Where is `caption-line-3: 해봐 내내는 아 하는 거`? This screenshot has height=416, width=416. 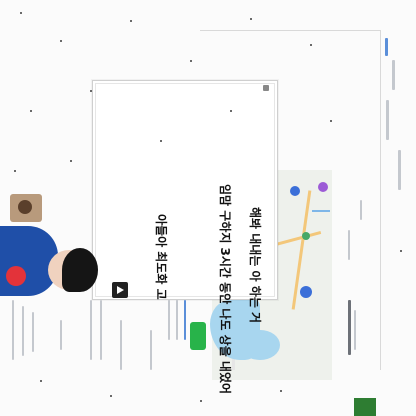 caption-line-3: 해봐 내내는 아 하는 거 is located at coordinates (255, 265).